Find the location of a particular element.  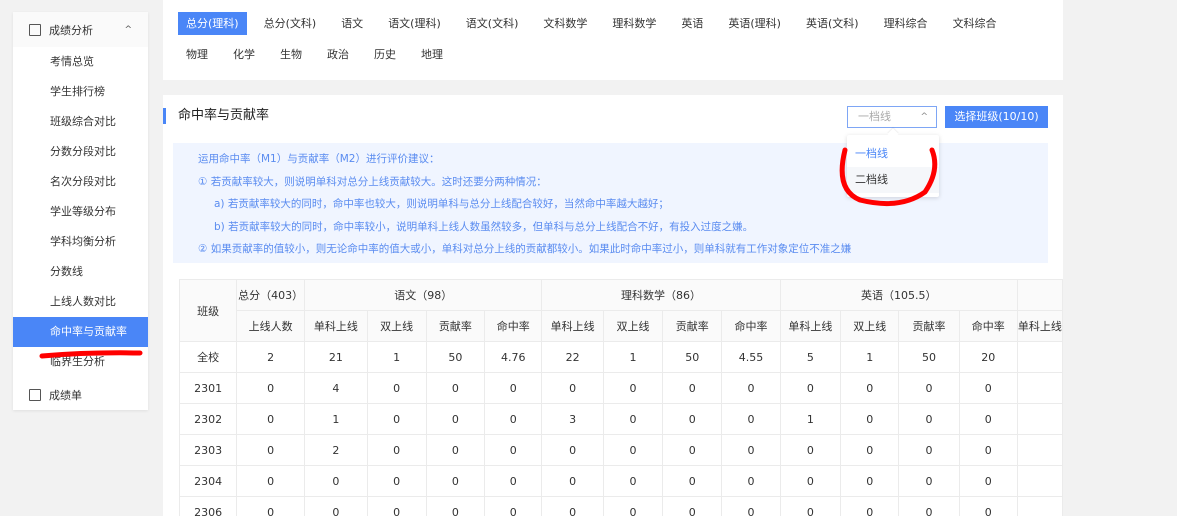

option-line-1: 一档线 is located at coordinates (893, 154).